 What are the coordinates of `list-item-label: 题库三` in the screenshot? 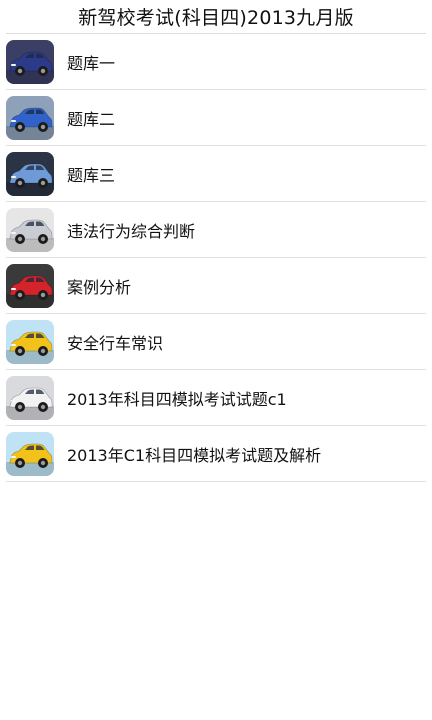 It's located at (91, 175).